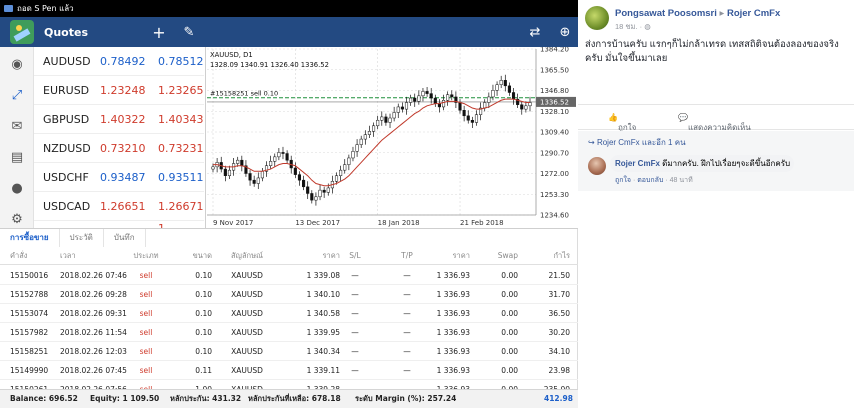  Describe the element at coordinates (30, 237) in the screenshot. I see `tab-0: การซื้อขาย` at that location.